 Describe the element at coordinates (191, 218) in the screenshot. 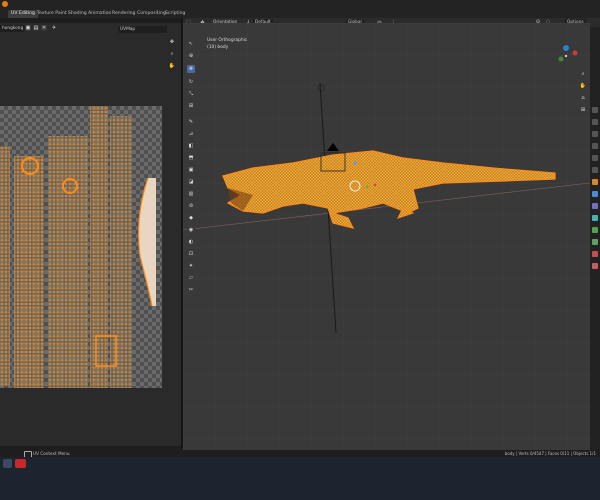

I see `poly-build-tool-icon: ◆` at that location.